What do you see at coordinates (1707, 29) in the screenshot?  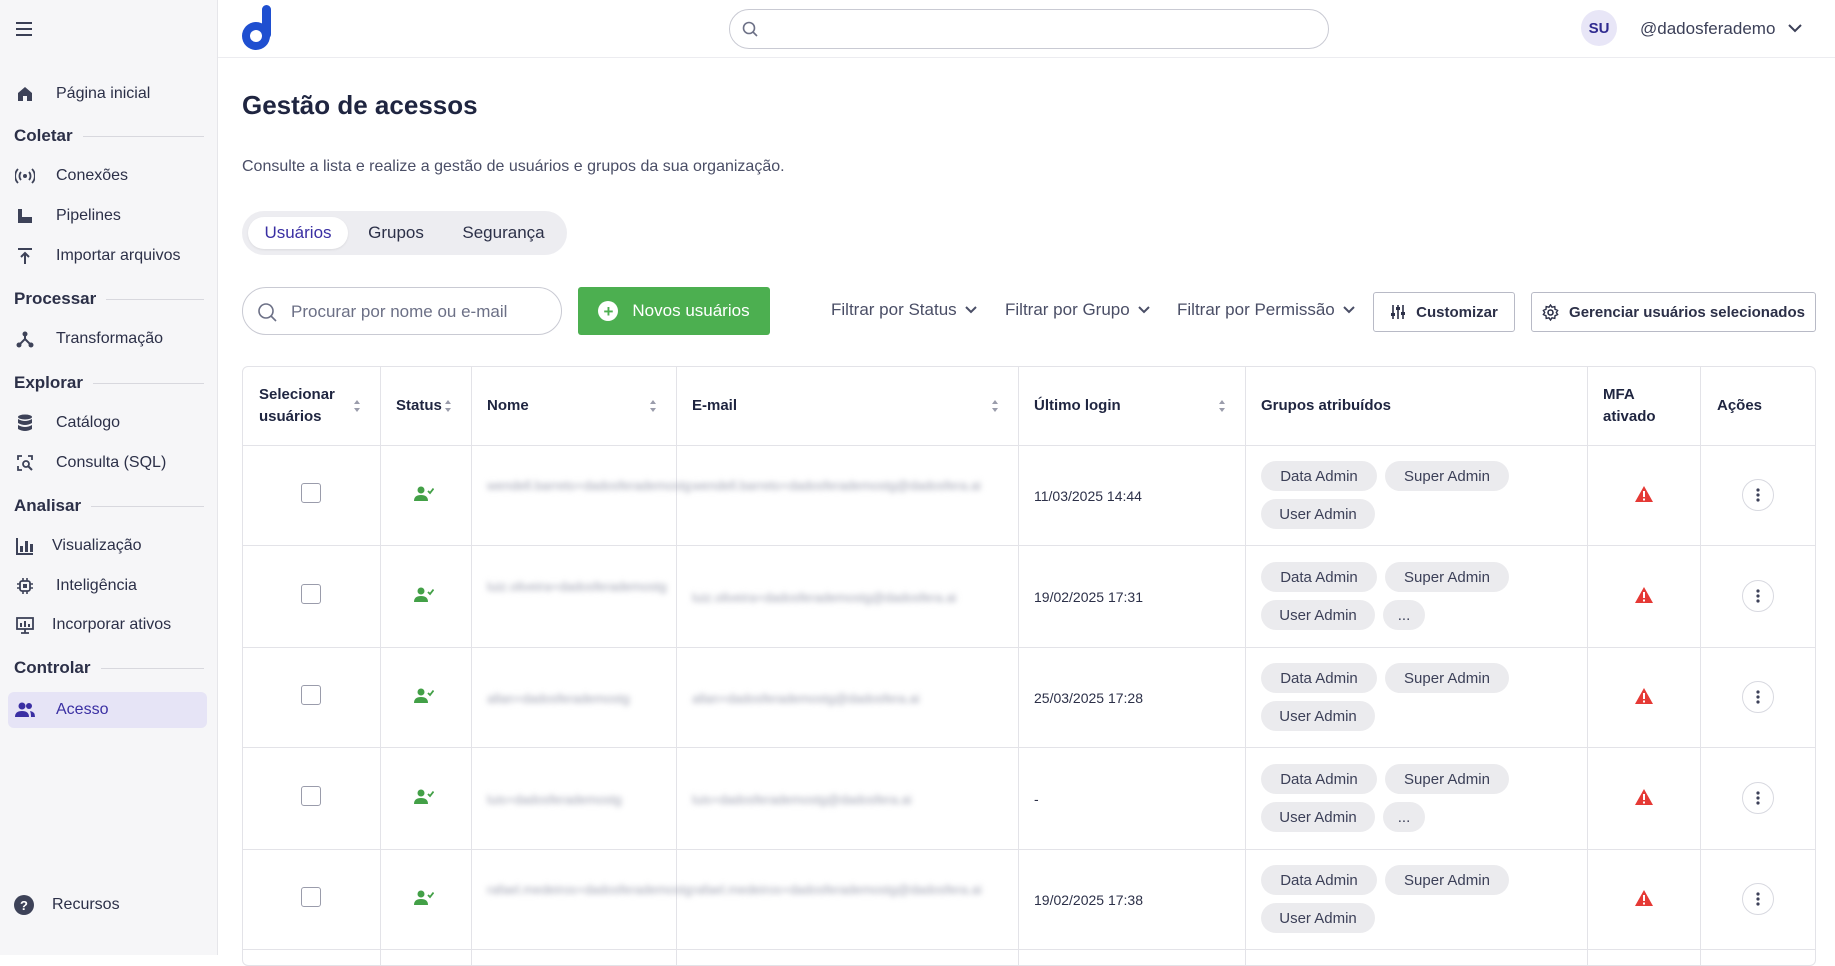 I see `username: @dadosferademo` at bounding box center [1707, 29].